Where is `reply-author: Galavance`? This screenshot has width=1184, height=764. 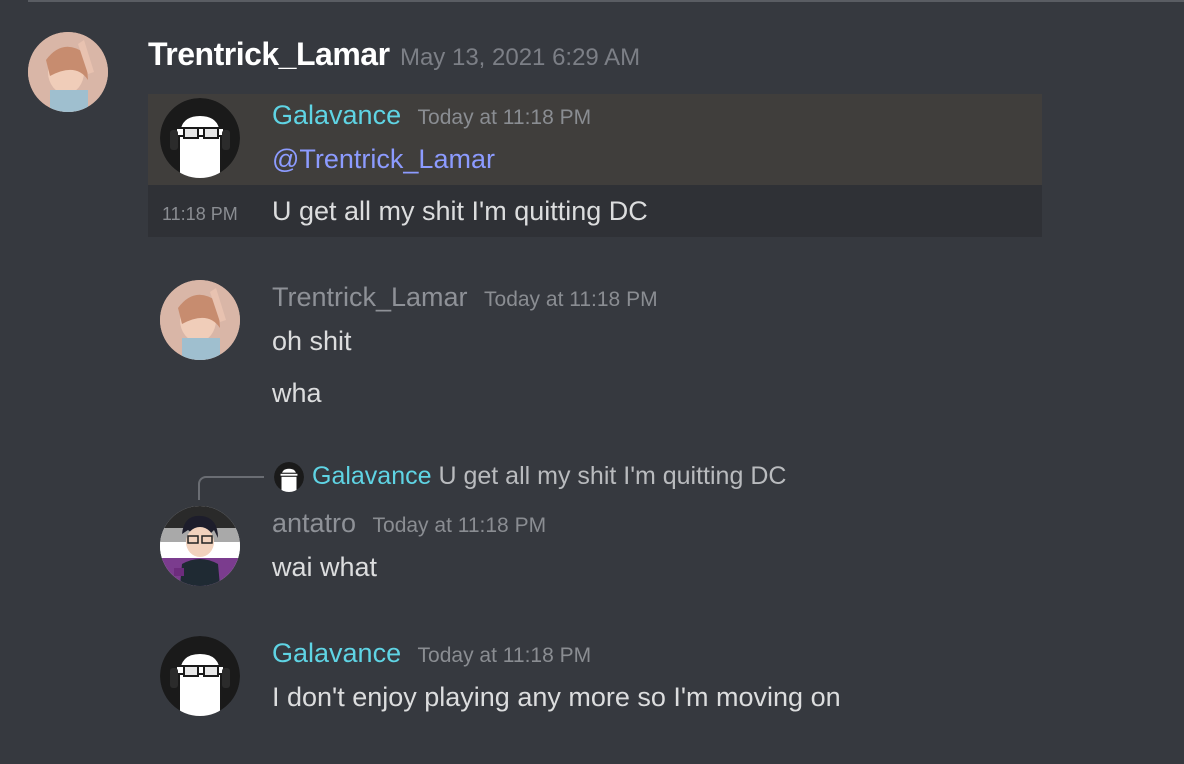 reply-author: Galavance is located at coordinates (372, 476).